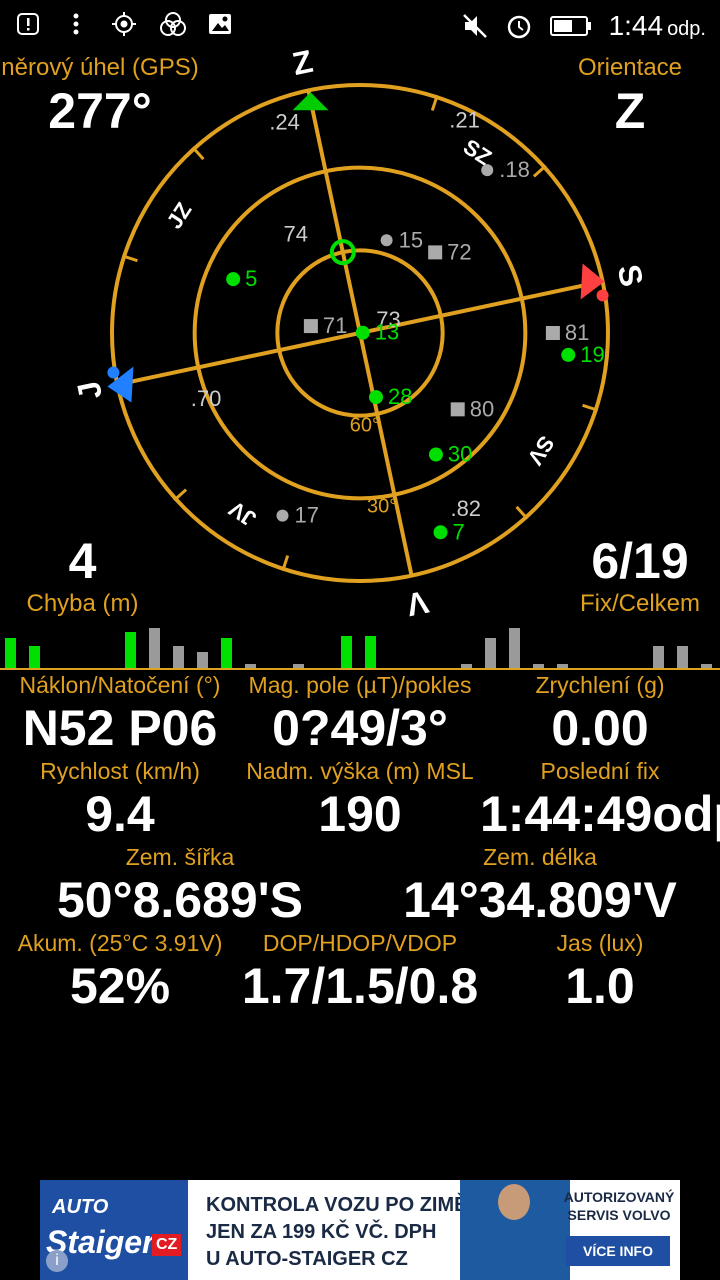  Describe the element at coordinates (636, 25) in the screenshot. I see `clock-time: 1:44` at that location.